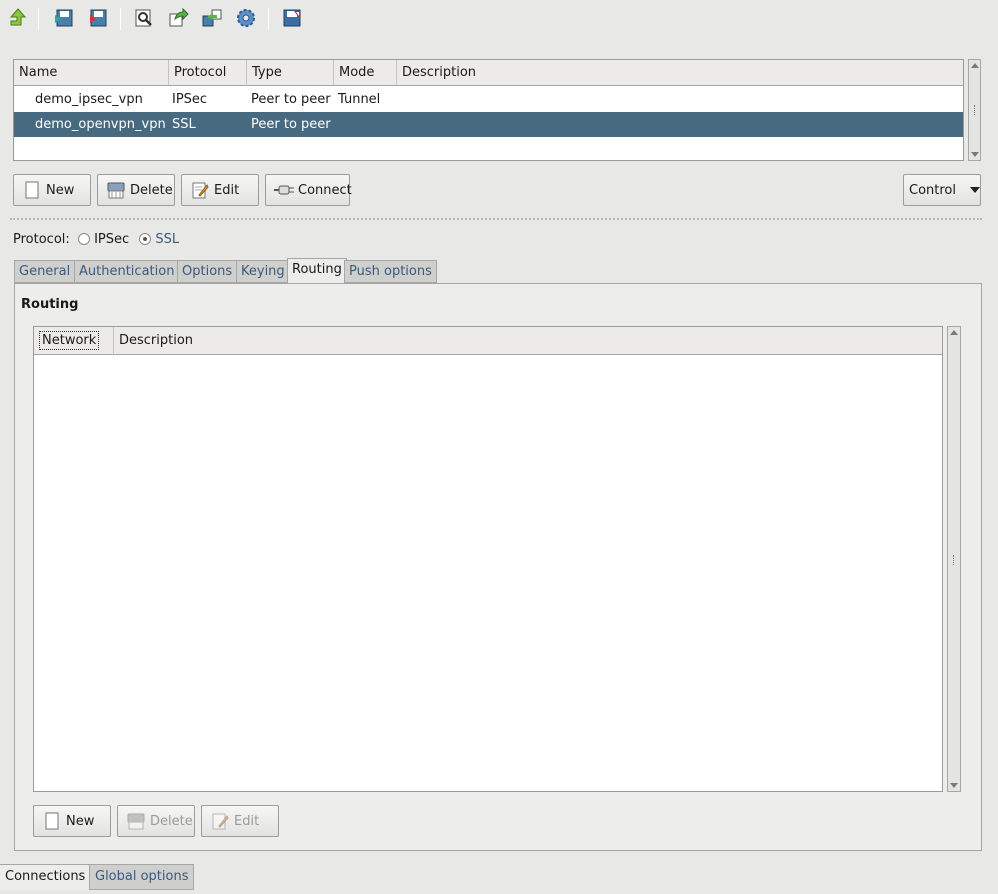 Image resolution: width=998 pixels, height=894 pixels. I want to click on new-connection-button: New, so click(52, 190).